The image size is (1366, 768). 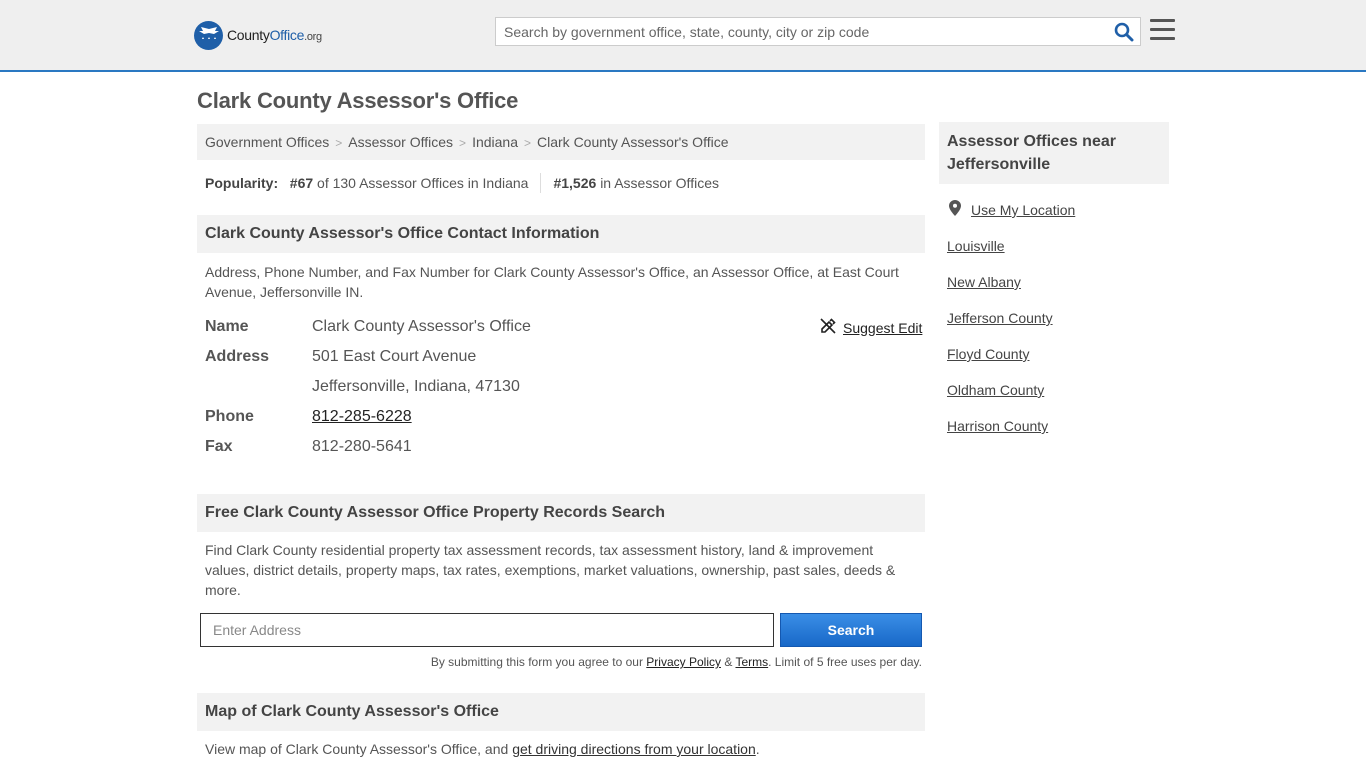 I want to click on sidebar-item-floyd-county: Floyd County, so click(x=988, y=354).